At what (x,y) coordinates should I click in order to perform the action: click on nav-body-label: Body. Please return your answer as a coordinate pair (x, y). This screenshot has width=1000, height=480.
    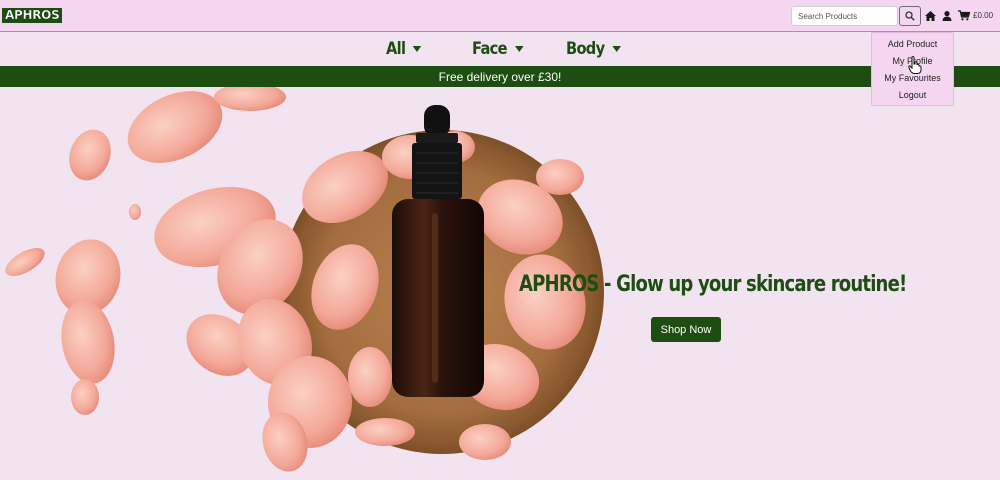
    Looking at the image, I should click on (585, 49).